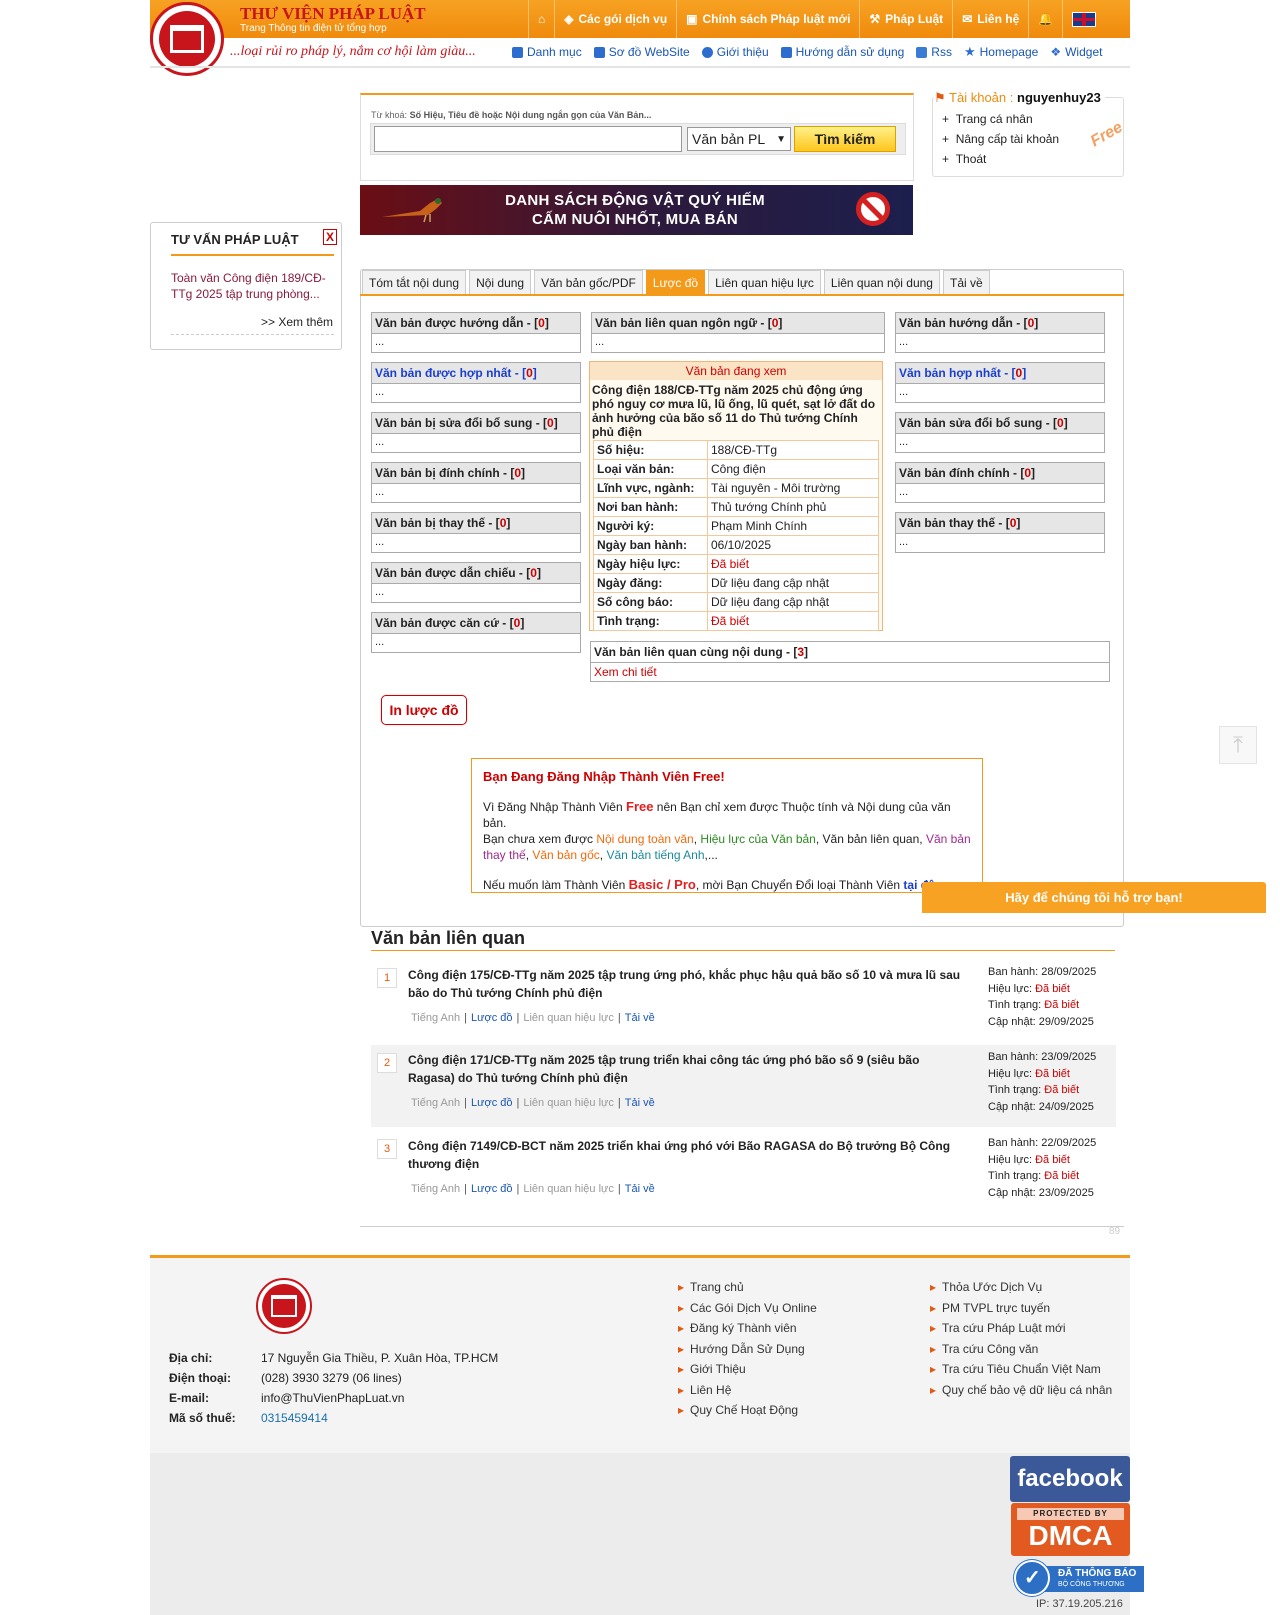  Describe the element at coordinates (500, 282) in the screenshot. I see `tab-content: Nội dung` at that location.